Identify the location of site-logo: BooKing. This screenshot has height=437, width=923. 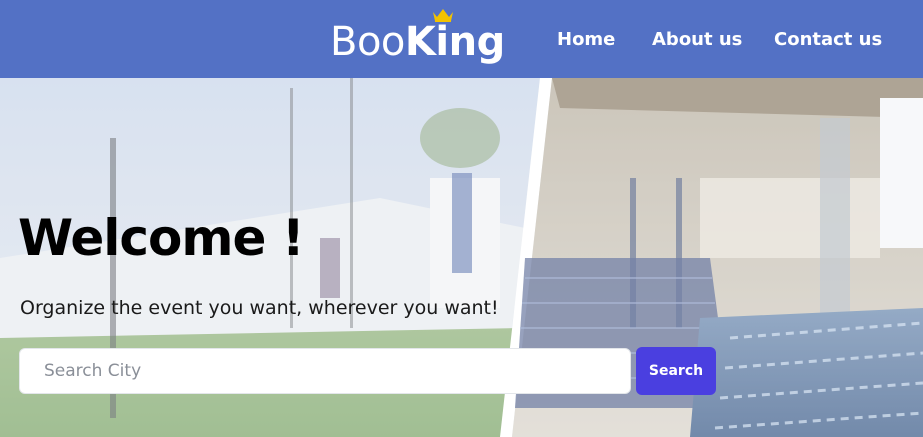
(420, 40).